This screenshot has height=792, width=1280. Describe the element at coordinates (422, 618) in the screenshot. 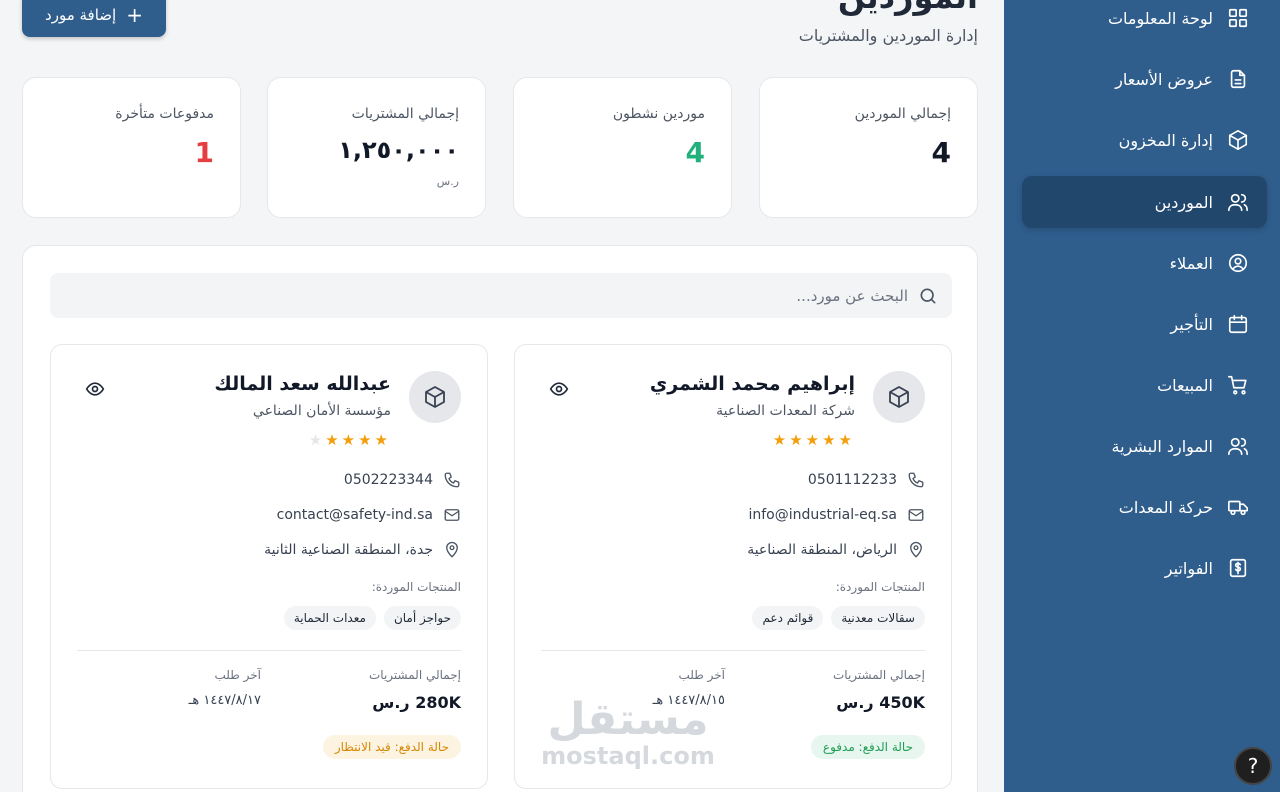

I see `product-chip: حواجز أمان` at that location.